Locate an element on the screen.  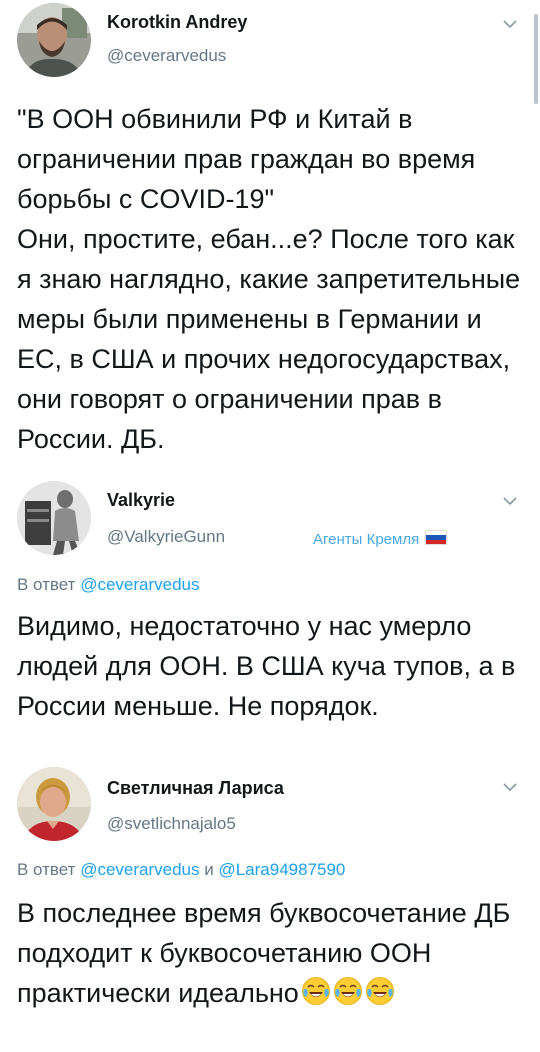
profile-tag: Агенты Кремля is located at coordinates (380, 539).